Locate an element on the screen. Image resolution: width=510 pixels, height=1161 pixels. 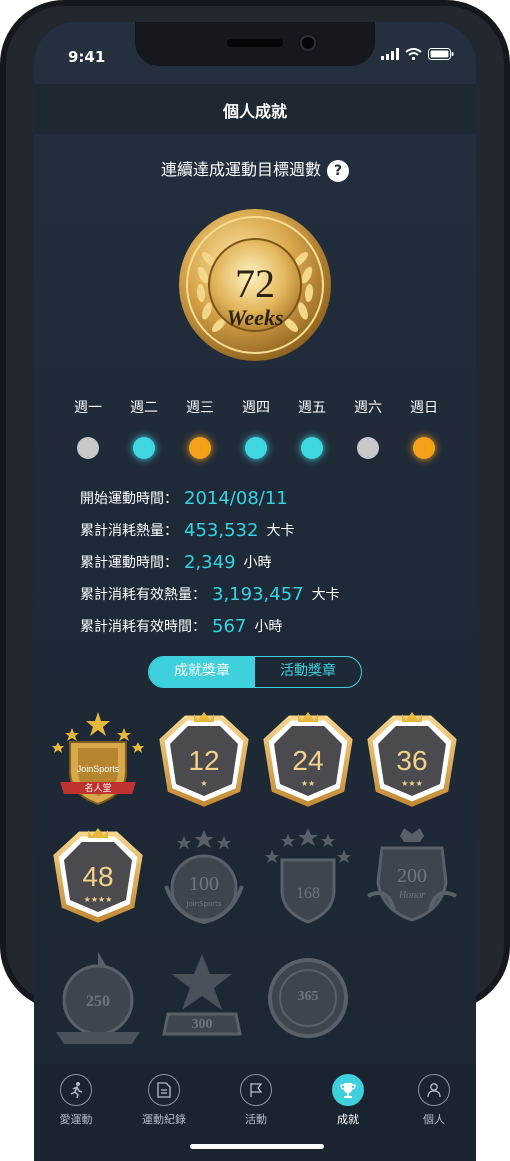
tab-label-achievements: 成就 is located at coordinates (348, 1119).